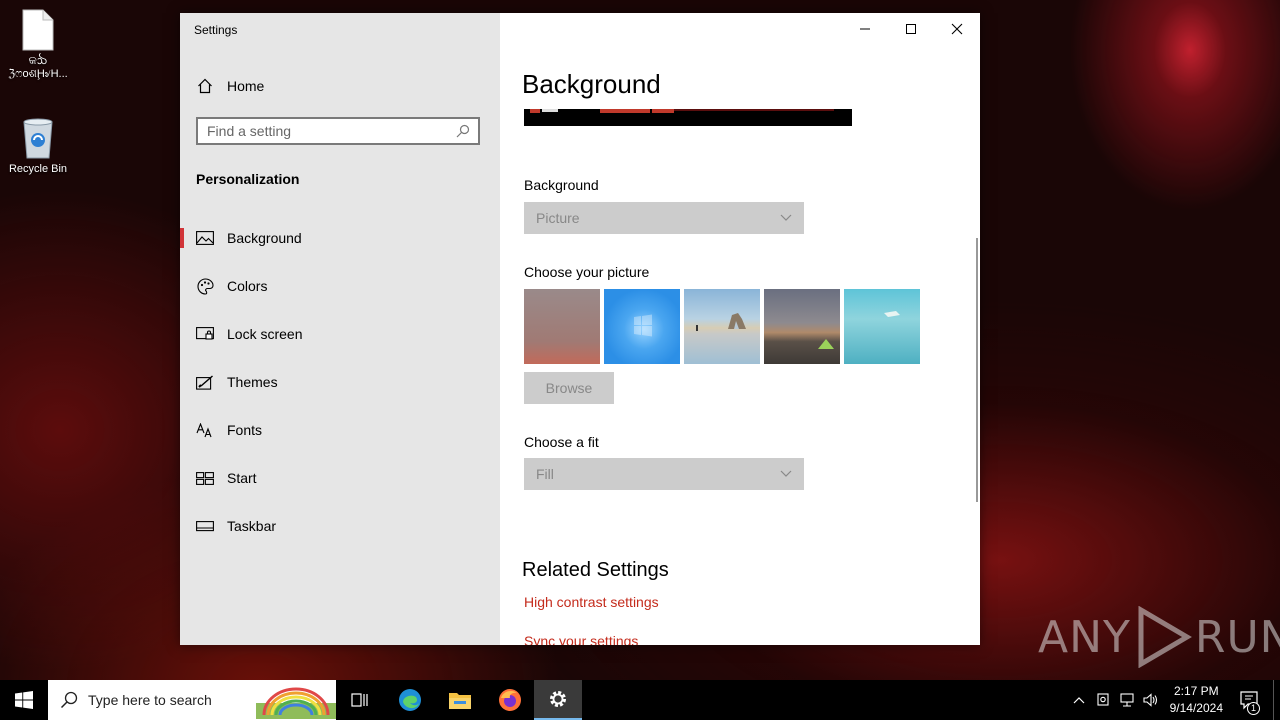  I want to click on search-input, so click(322, 131).